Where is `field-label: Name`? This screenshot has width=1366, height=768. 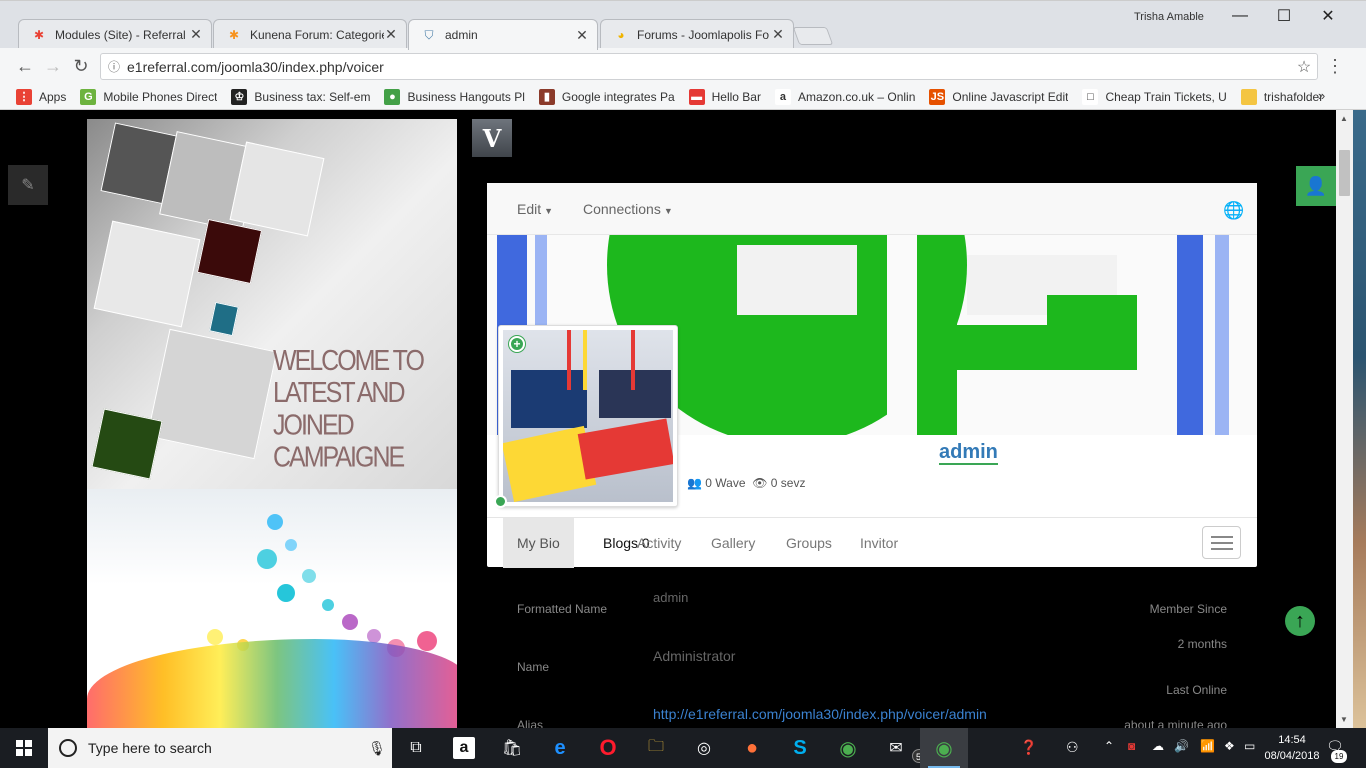
field-label: Name is located at coordinates (533, 667).